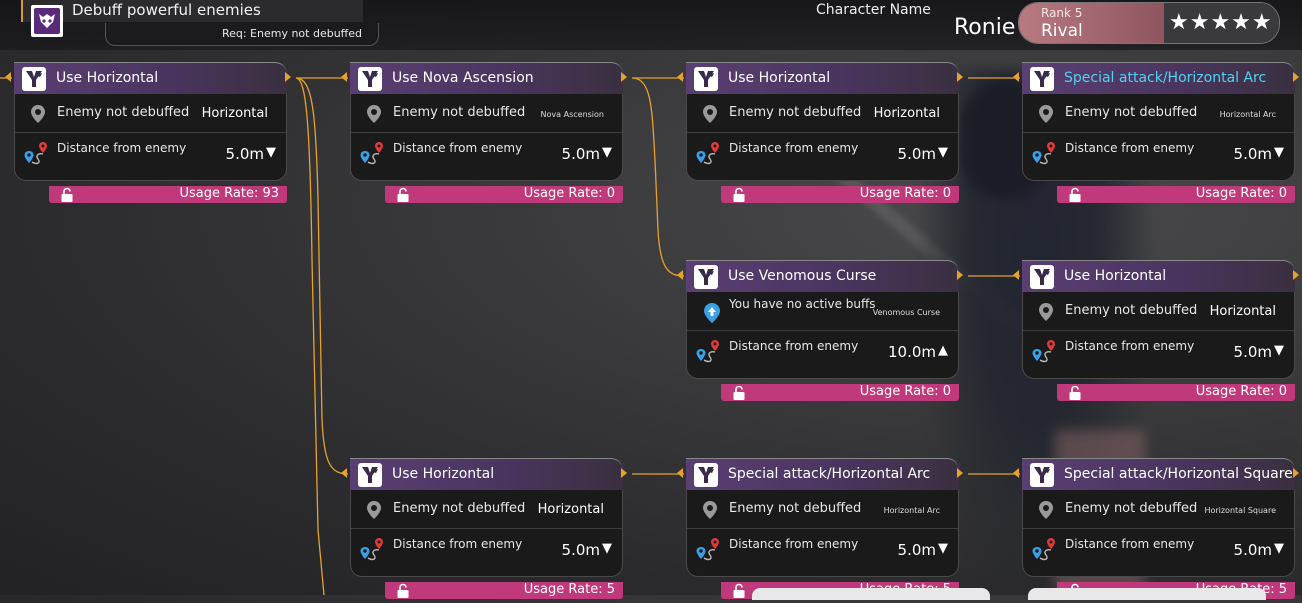 This screenshot has width=1302, height=603. What do you see at coordinates (484, 78) in the screenshot?
I see `node-header: Use Nova Ascension` at bounding box center [484, 78].